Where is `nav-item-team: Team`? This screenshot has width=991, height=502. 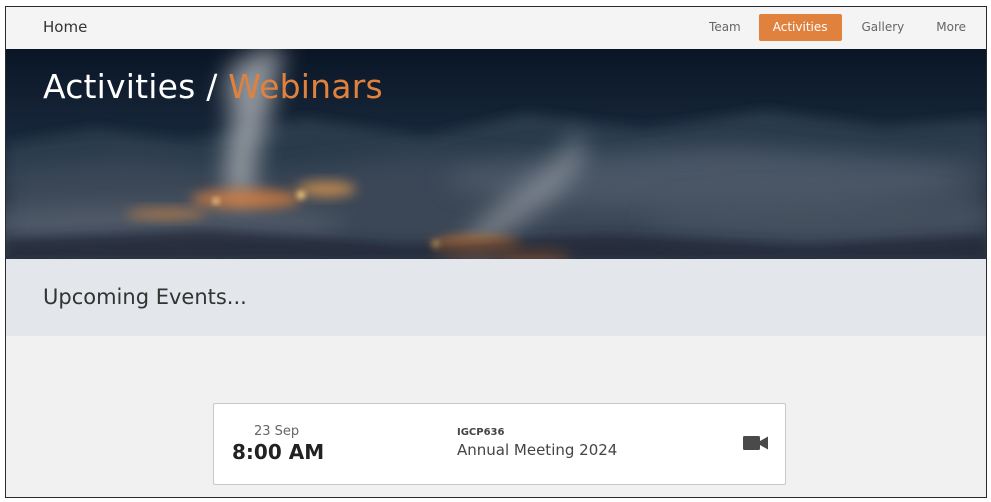
nav-item-team: Team is located at coordinates (725, 27).